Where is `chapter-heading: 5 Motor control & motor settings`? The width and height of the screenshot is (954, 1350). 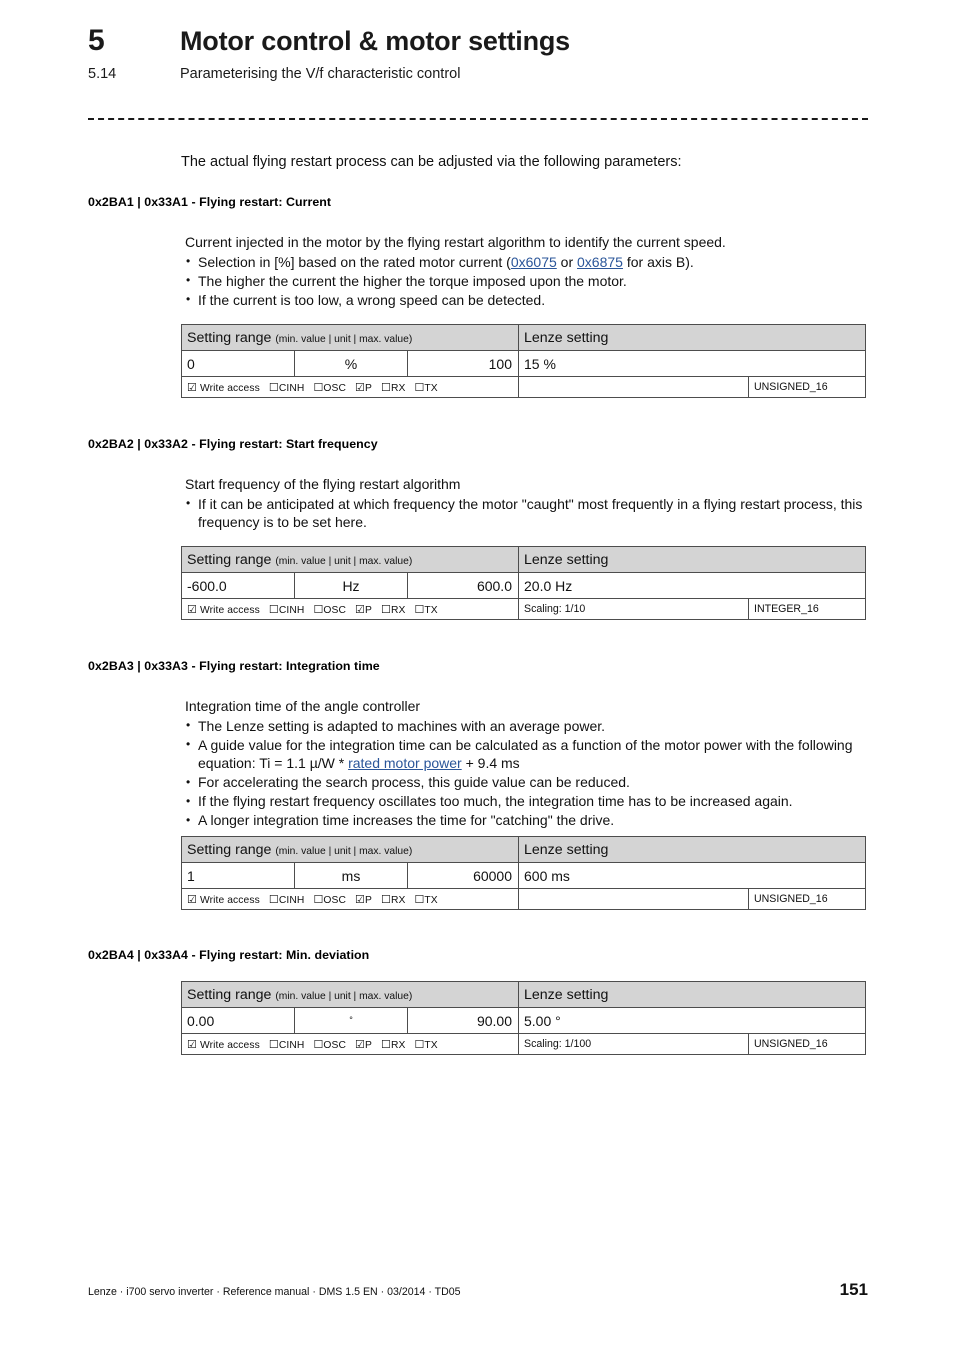
chapter-heading: 5 Motor control & motor settings is located at coordinates (483, 41).